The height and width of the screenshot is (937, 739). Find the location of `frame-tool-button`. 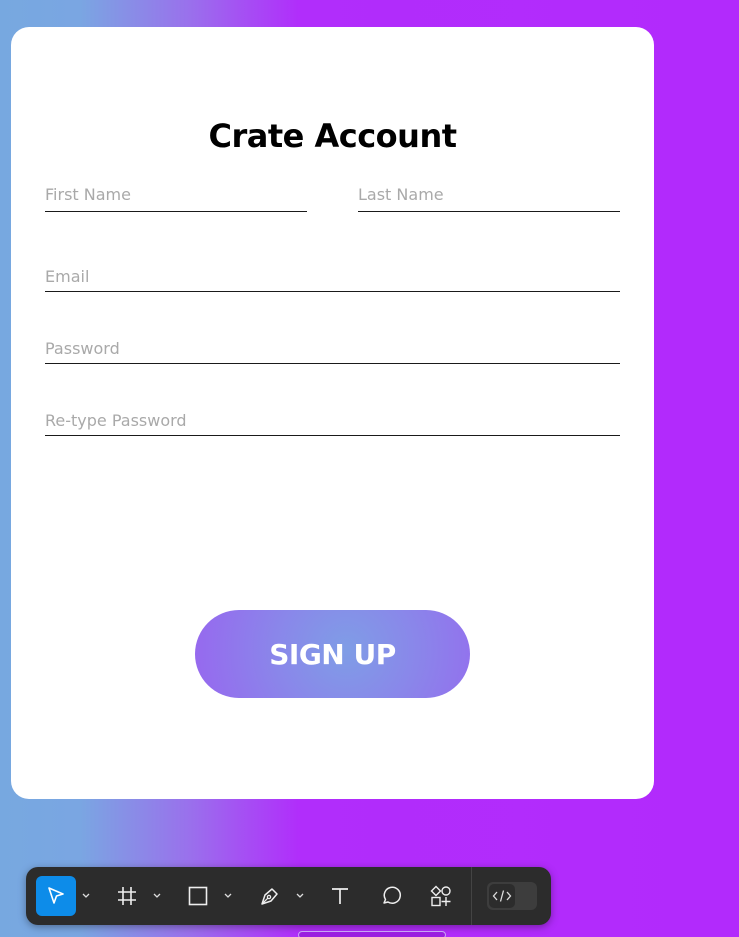

frame-tool-button is located at coordinates (127, 896).